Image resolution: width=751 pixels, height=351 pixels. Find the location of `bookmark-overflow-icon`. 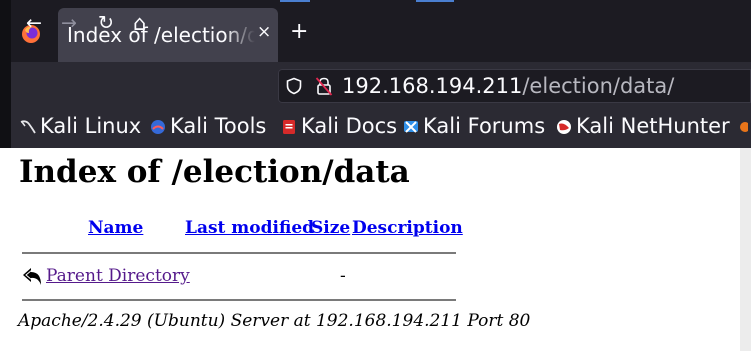

bookmark-overflow-icon is located at coordinates (743, 127).